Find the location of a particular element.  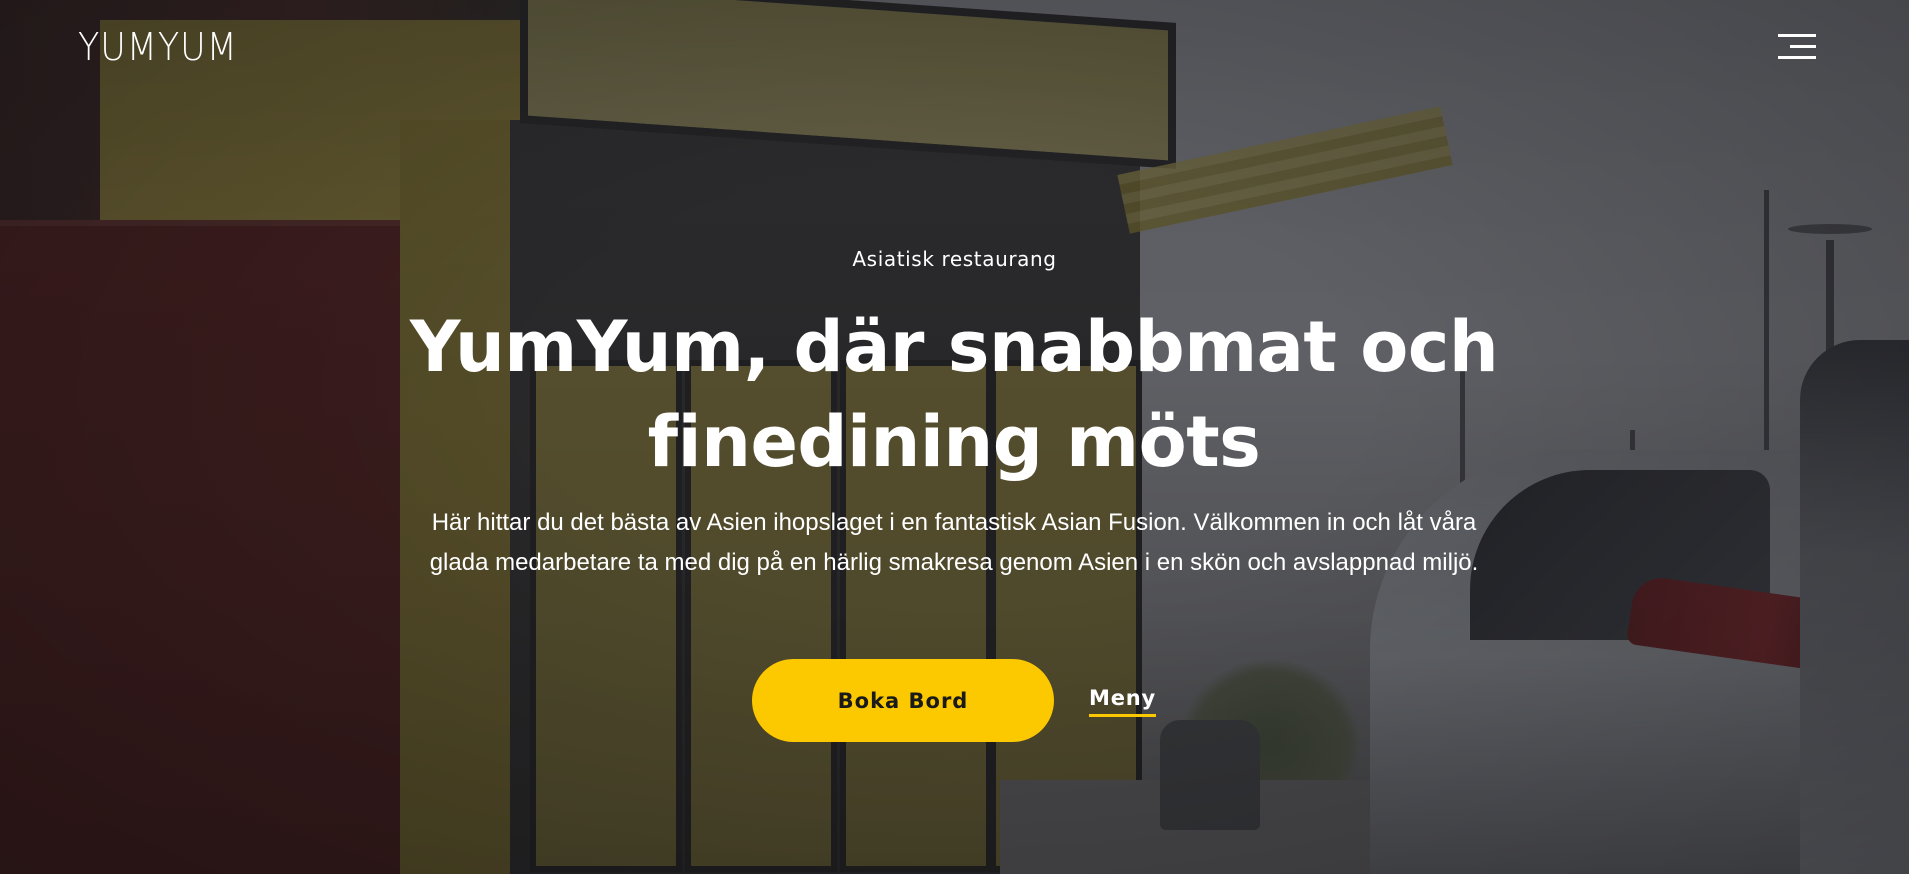

hero-eyebrow: Asiatisk restaurang is located at coordinates (954, 259).